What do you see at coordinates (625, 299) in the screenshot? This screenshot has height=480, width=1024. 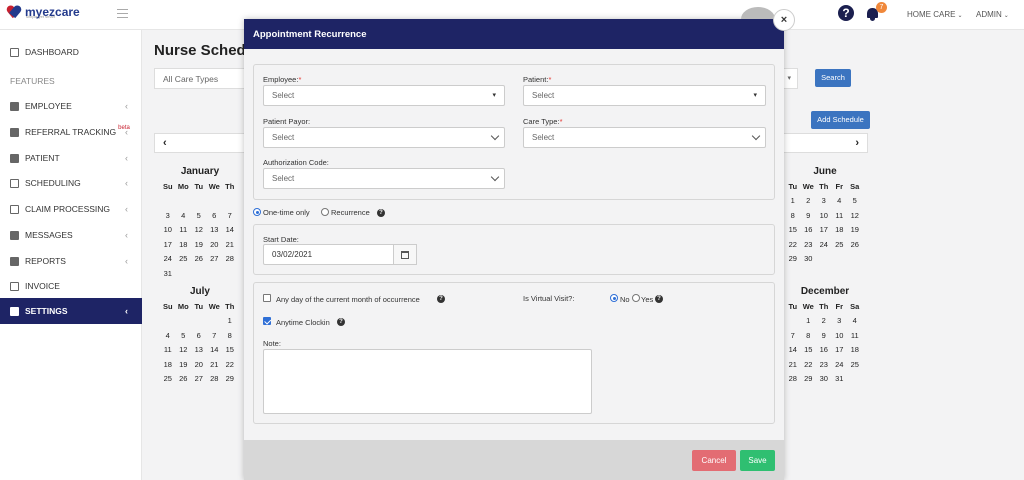 I see `virtual-no-label: No` at bounding box center [625, 299].